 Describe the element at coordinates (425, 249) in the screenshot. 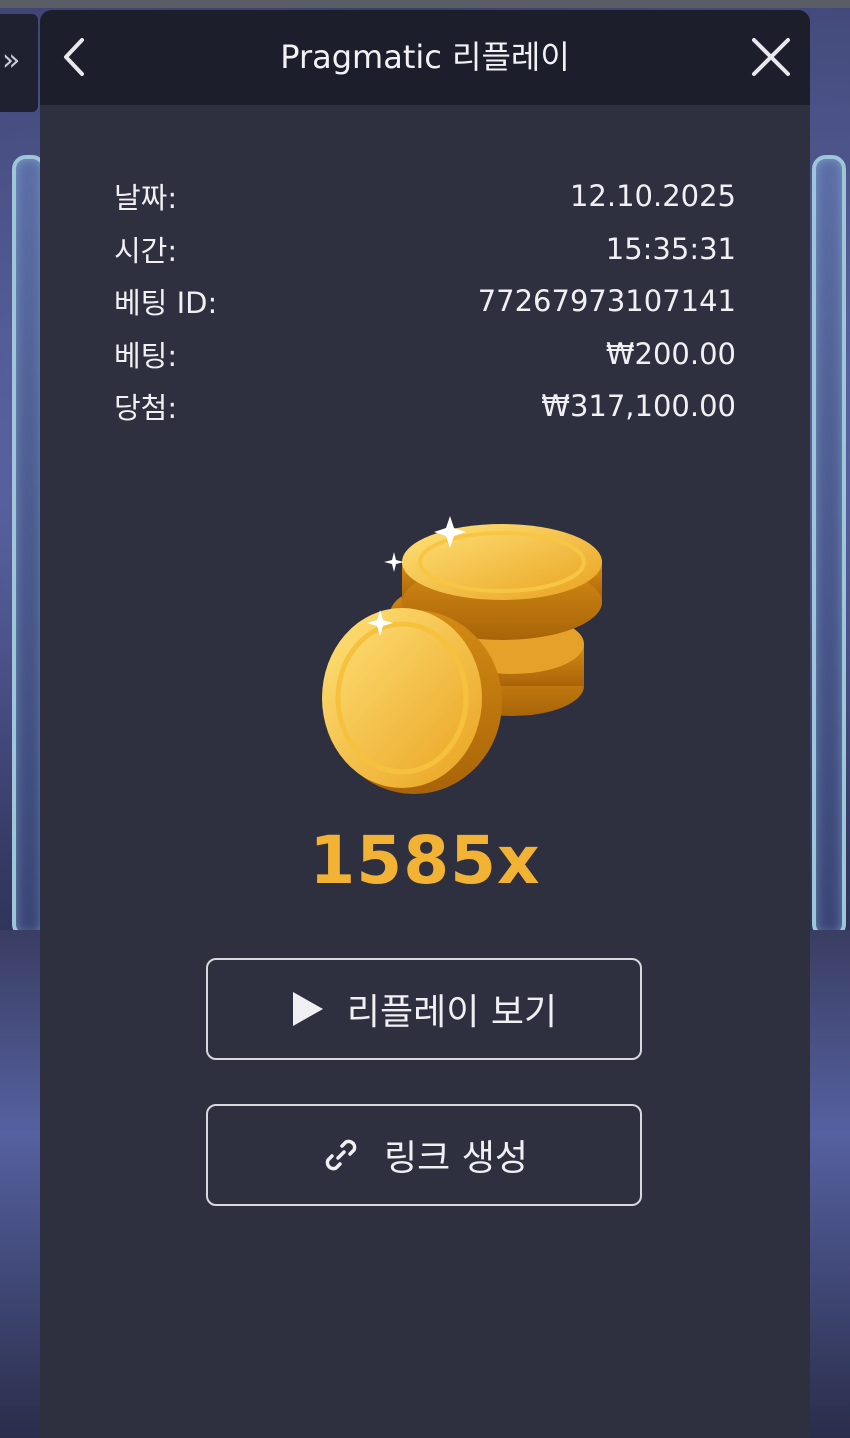

I see `info-row-time: 시간: 15:35:31` at that location.